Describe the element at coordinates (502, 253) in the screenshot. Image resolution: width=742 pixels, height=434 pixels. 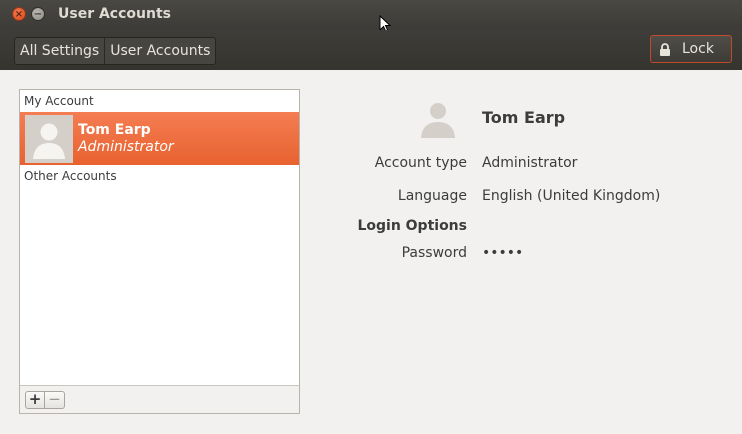
I see `password-value: •••••` at that location.